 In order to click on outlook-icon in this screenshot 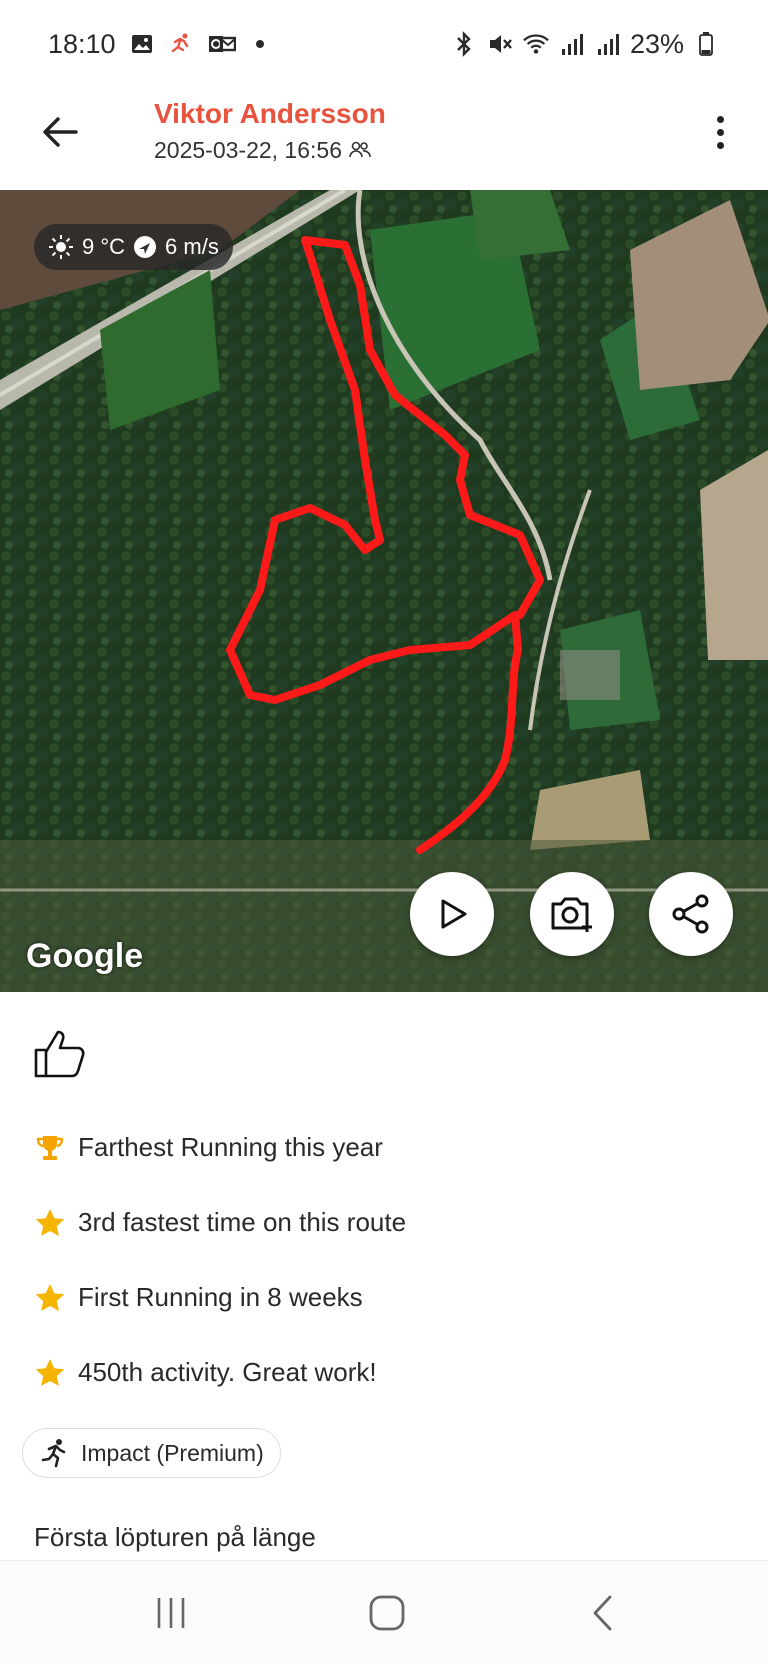, I will do `click(222, 44)`.